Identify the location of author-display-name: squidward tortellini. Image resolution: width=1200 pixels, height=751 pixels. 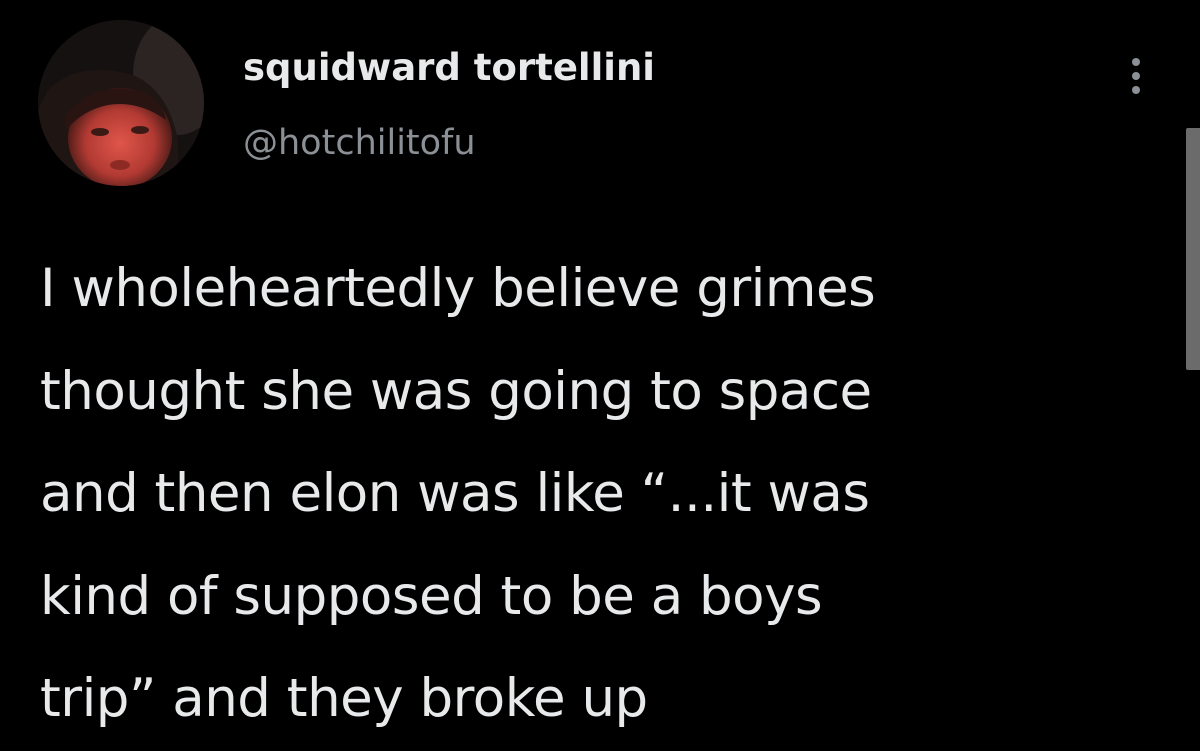
(449, 68).